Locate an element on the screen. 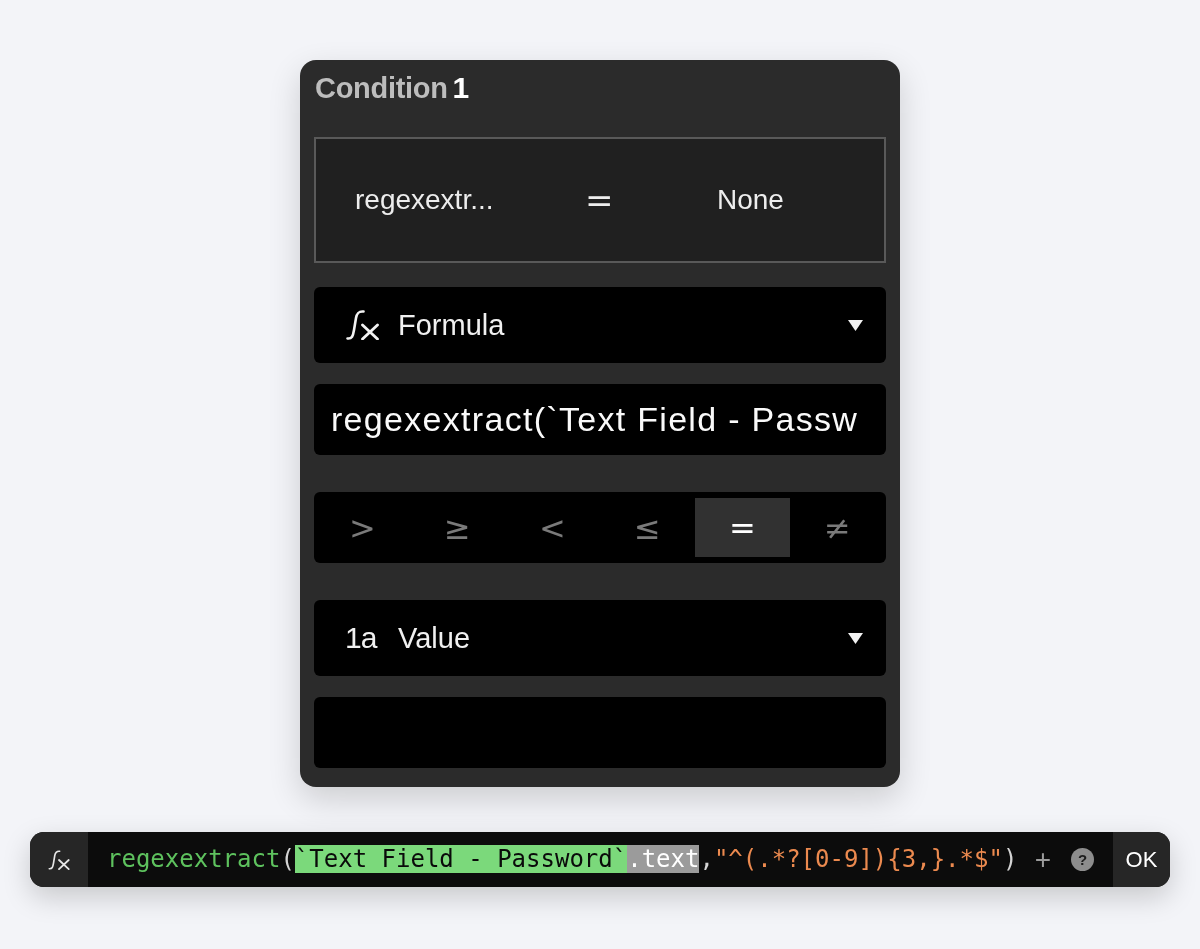 The height and width of the screenshot is (949, 1200). left-type-dropdown: Formula is located at coordinates (600, 325).